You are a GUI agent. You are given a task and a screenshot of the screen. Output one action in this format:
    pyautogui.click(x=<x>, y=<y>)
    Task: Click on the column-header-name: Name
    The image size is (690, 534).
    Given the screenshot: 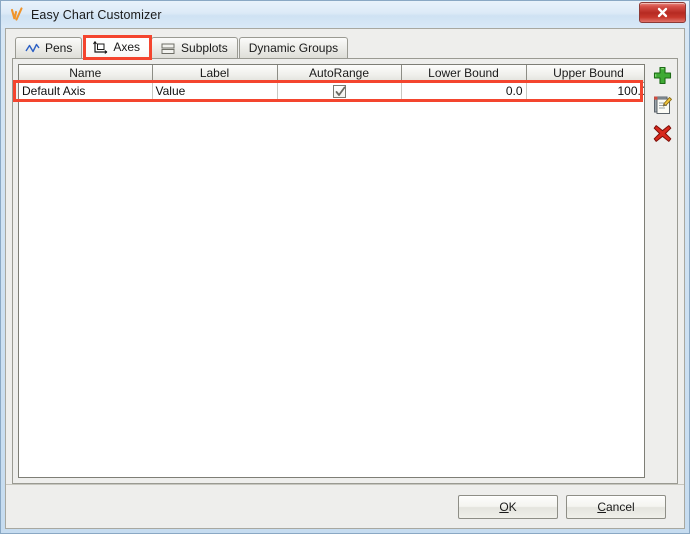 What is the action you would take?
    pyautogui.click(x=86, y=74)
    